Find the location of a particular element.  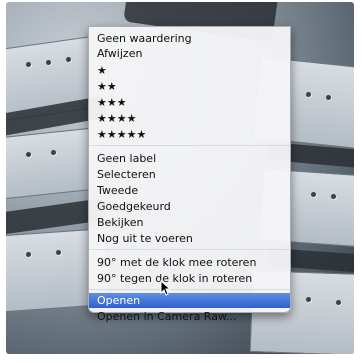

menu-item-rotate-clockwise: 90° met de klok mee roteren is located at coordinates (189, 262).